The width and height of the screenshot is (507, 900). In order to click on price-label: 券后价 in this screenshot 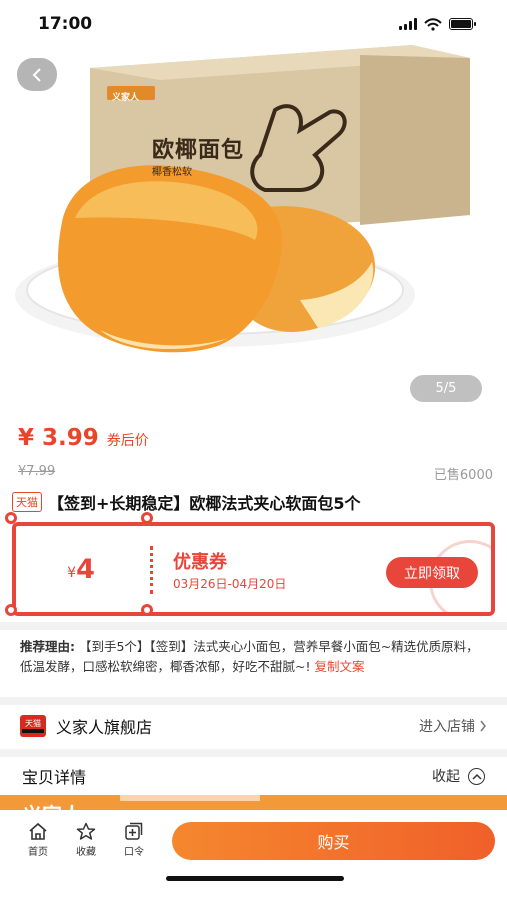, I will do `click(127, 441)`.